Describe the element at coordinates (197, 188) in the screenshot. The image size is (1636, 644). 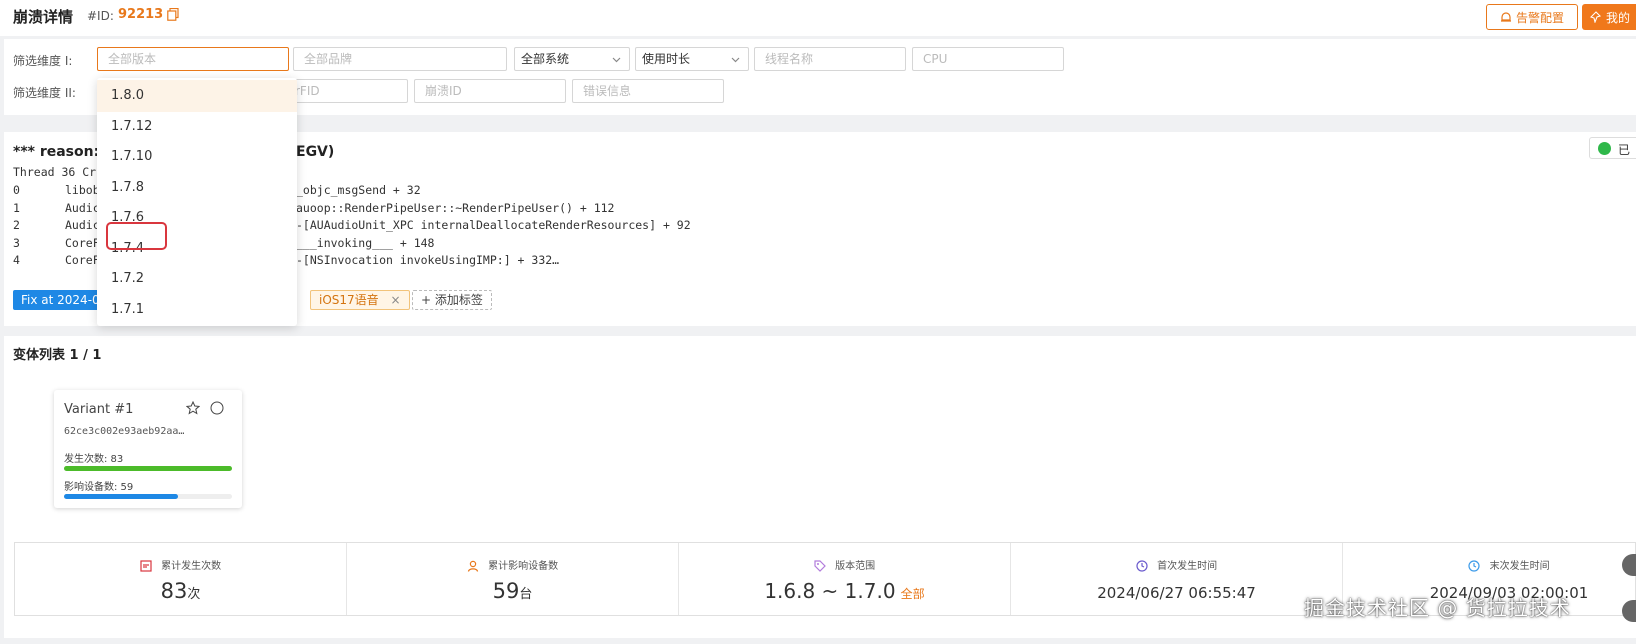
I see `version-option: 1.7.8` at that location.